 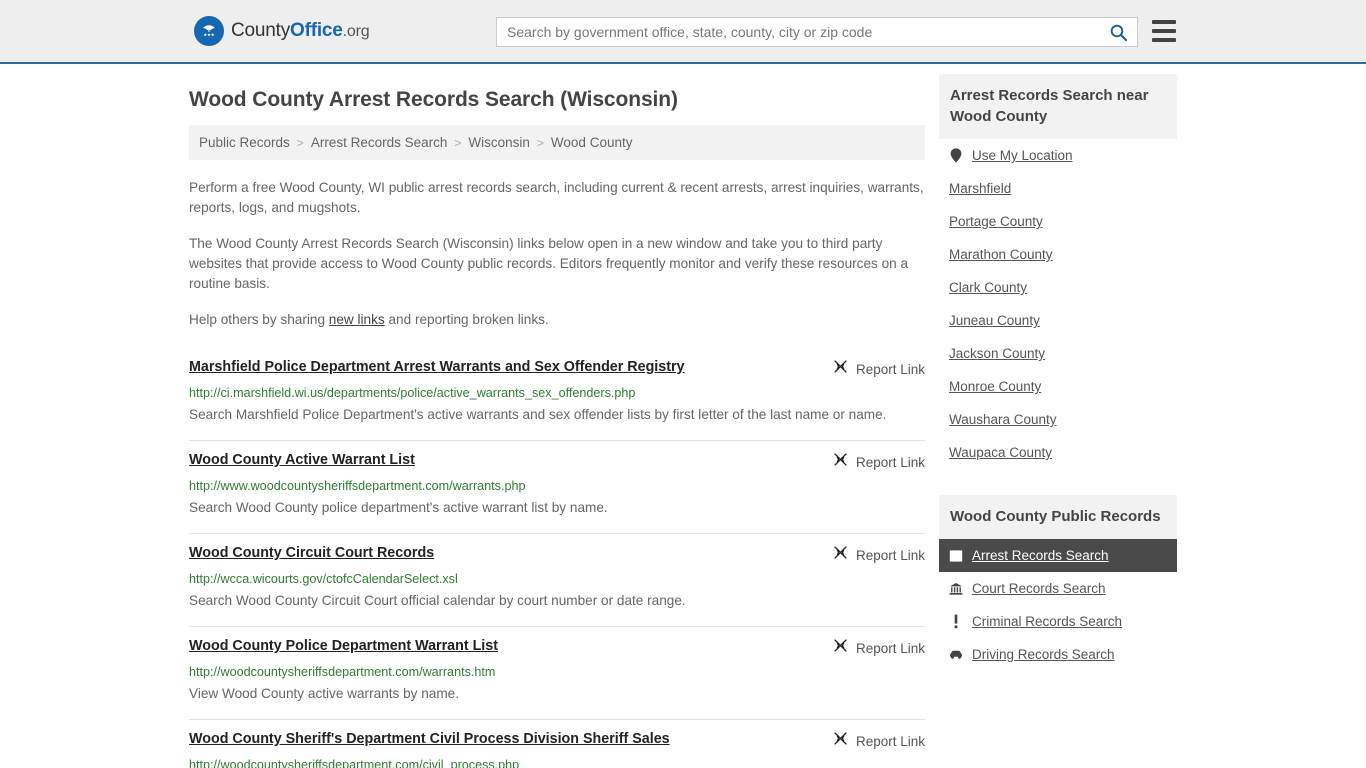 I want to click on breadcrumb-item-wood-county: Wood County, so click(x=592, y=142).